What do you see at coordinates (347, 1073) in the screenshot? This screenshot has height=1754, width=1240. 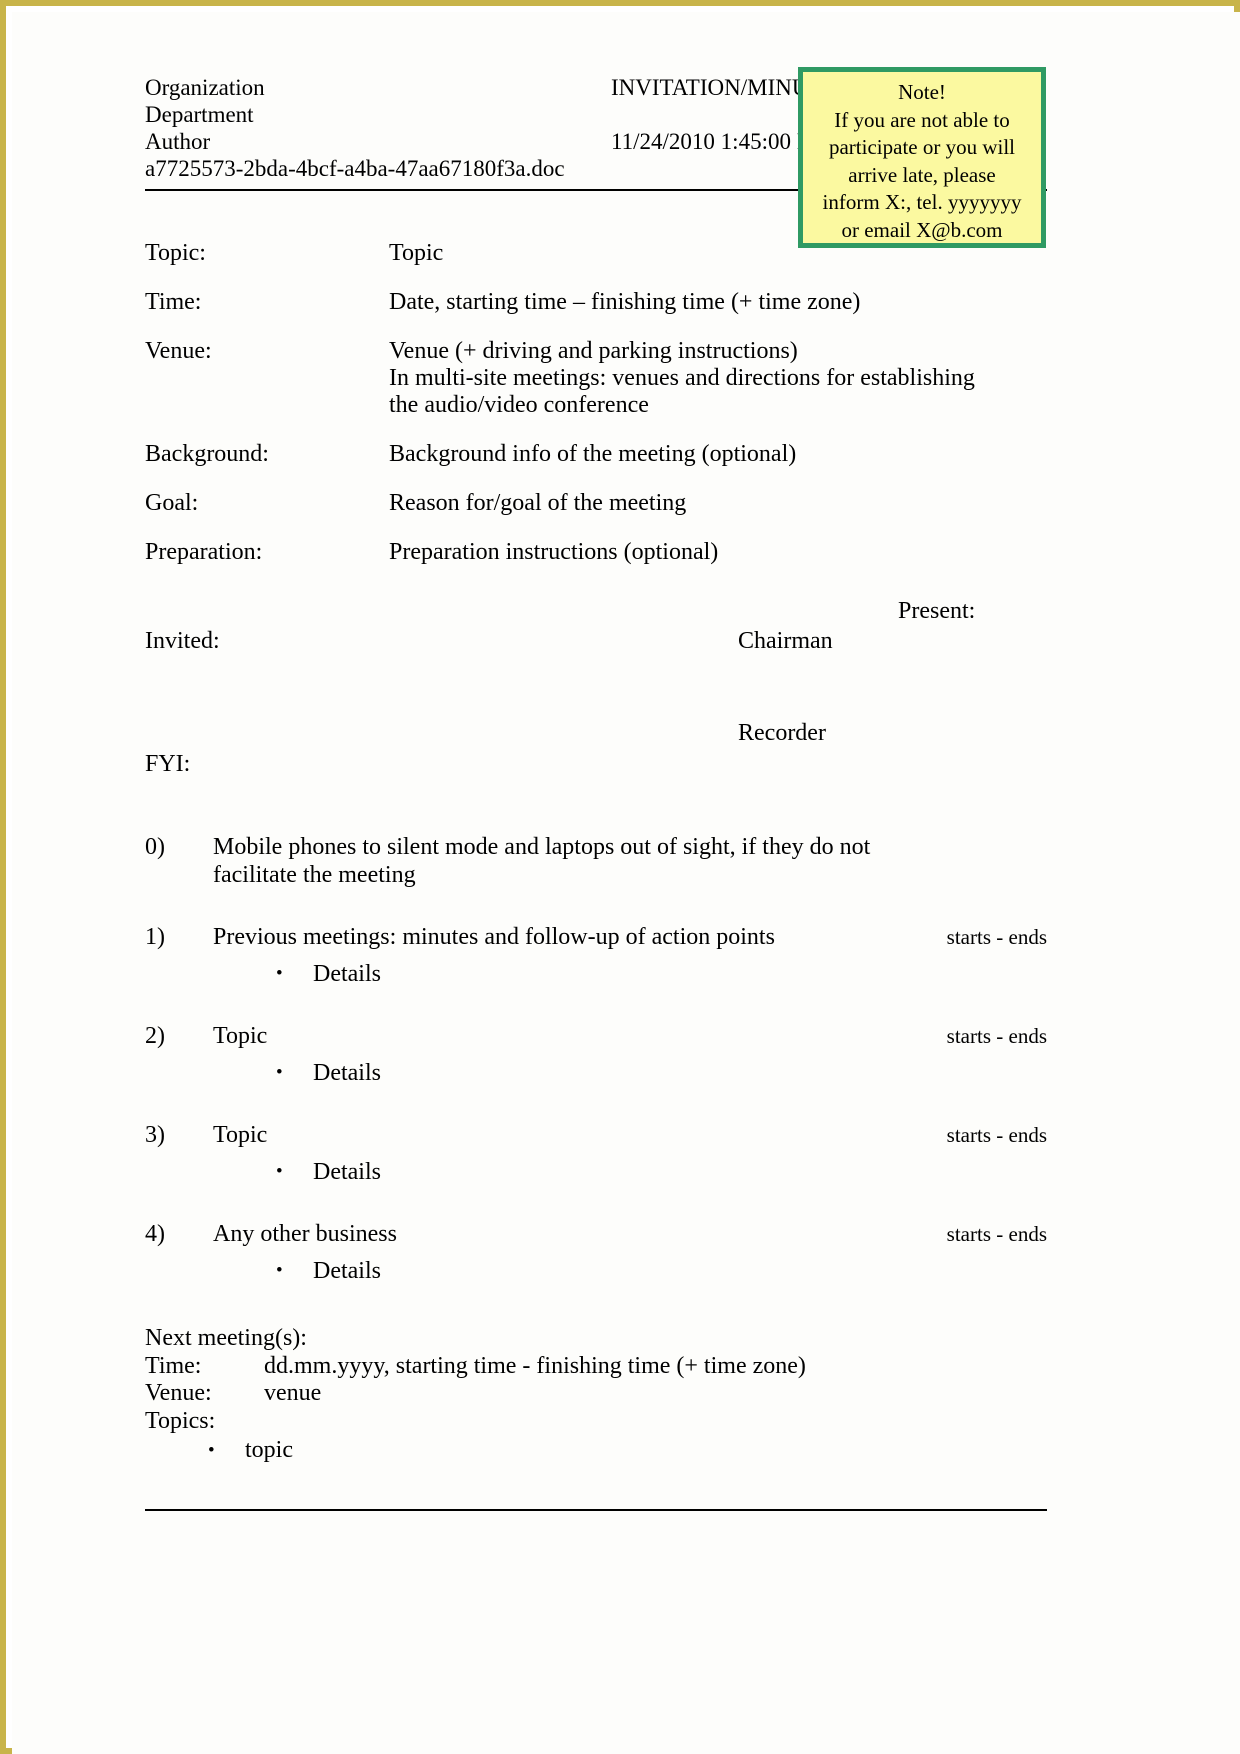 I see `agenda-item-2-detail-1: Details` at bounding box center [347, 1073].